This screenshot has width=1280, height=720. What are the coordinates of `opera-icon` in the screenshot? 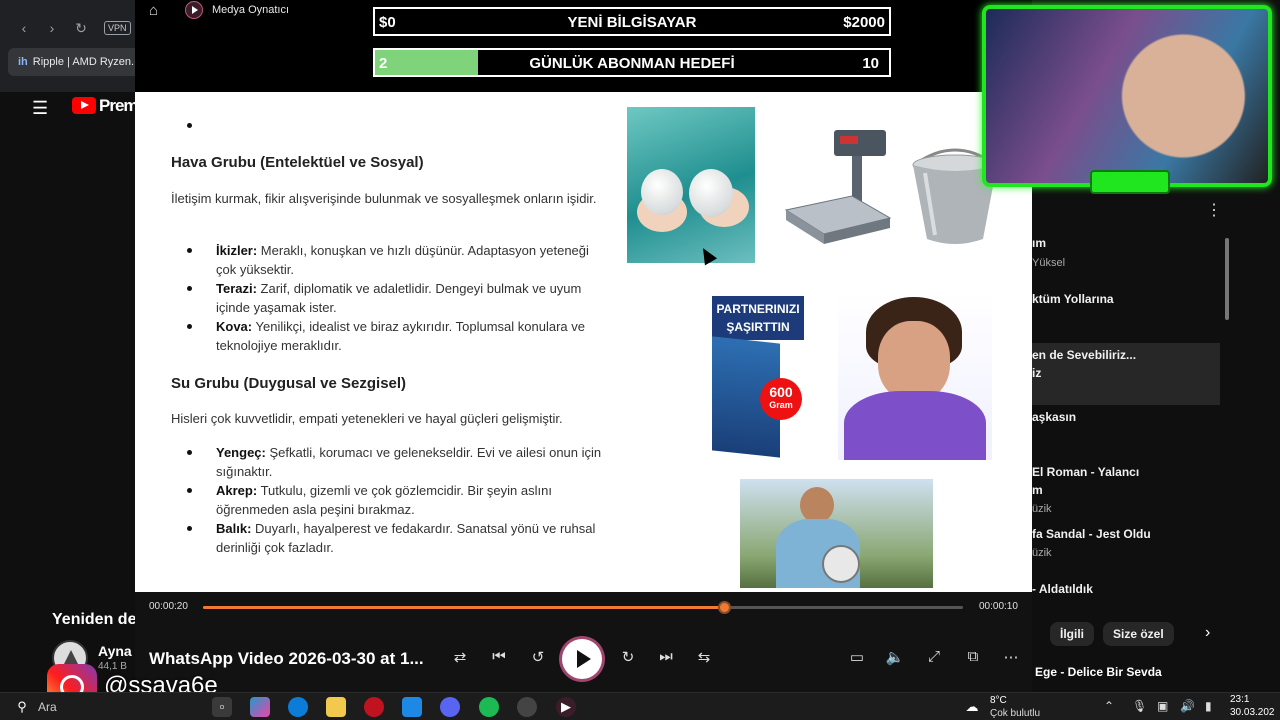 It's located at (374, 707).